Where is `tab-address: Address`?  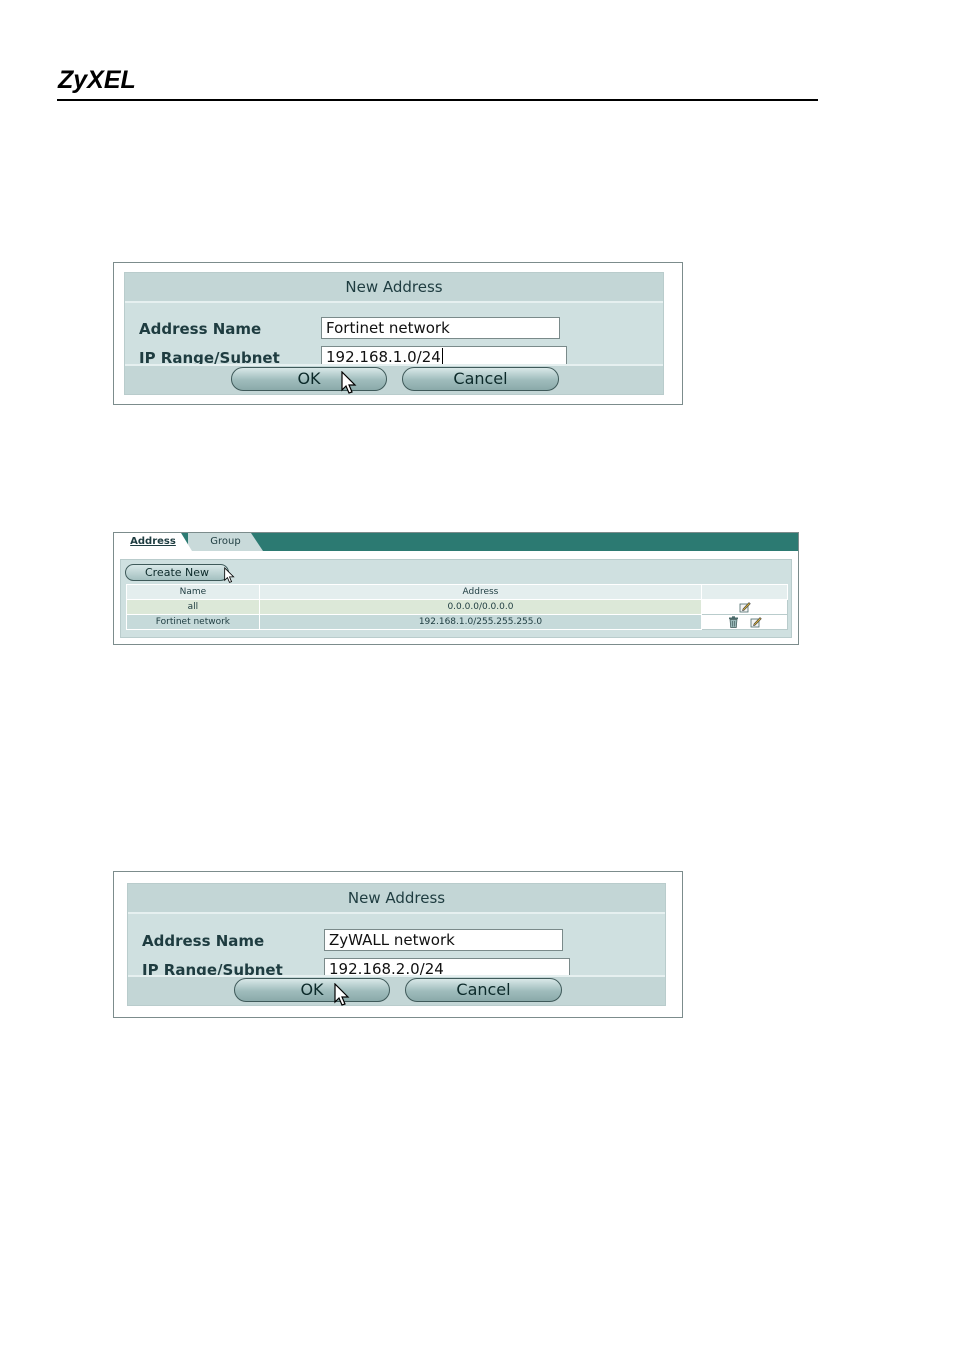 tab-address: Address is located at coordinates (153, 542).